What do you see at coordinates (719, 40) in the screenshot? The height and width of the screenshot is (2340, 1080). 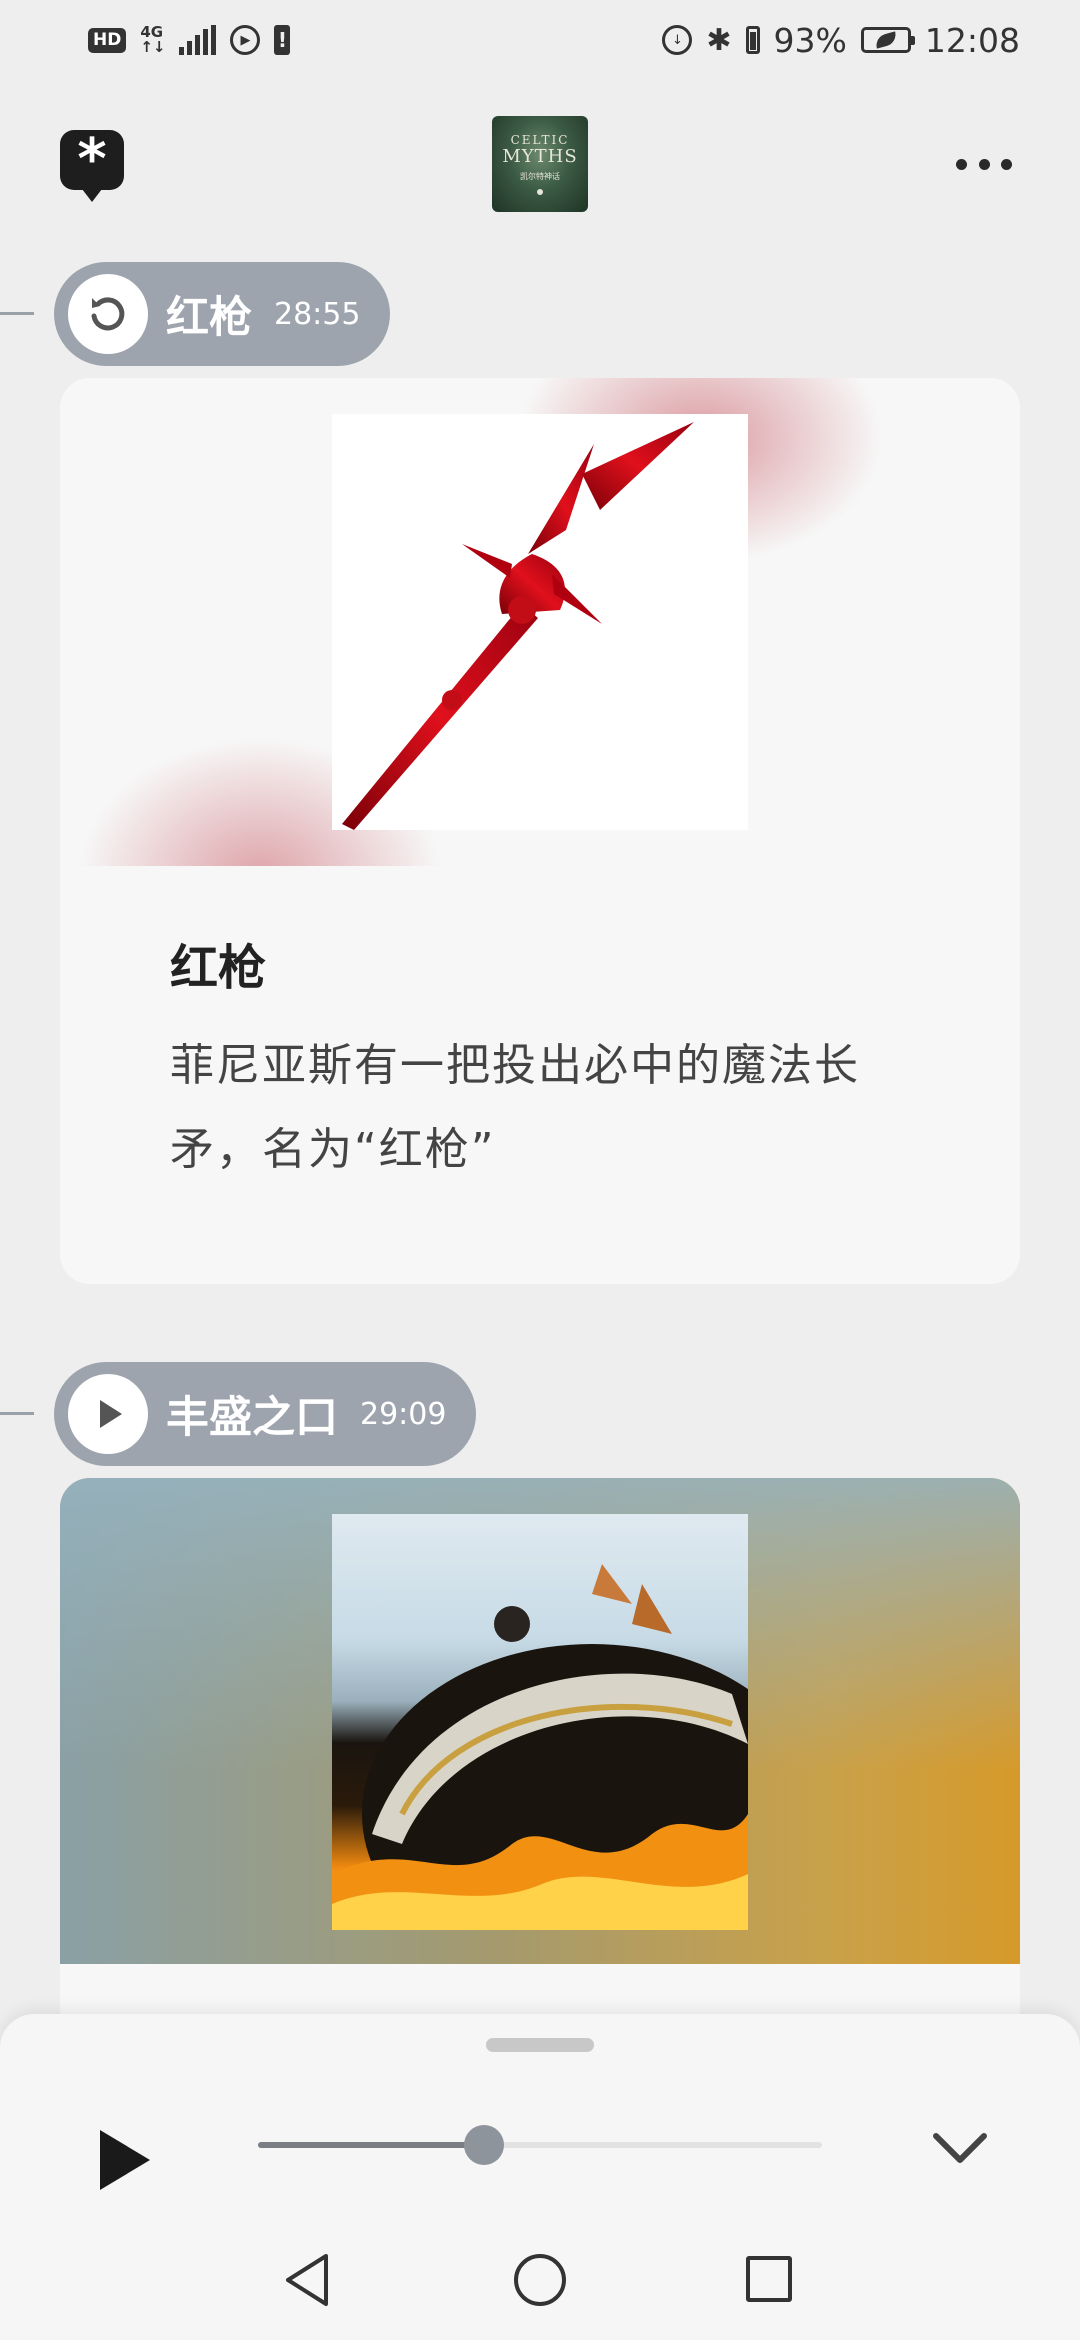 I see `bluetooth-icon: ✱` at bounding box center [719, 40].